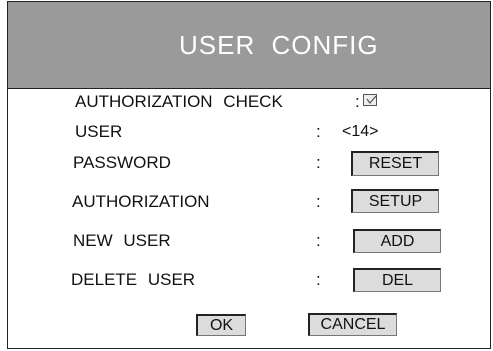 This screenshot has height=351, width=493. What do you see at coordinates (318, 162) in the screenshot?
I see `password-colon: :` at bounding box center [318, 162].